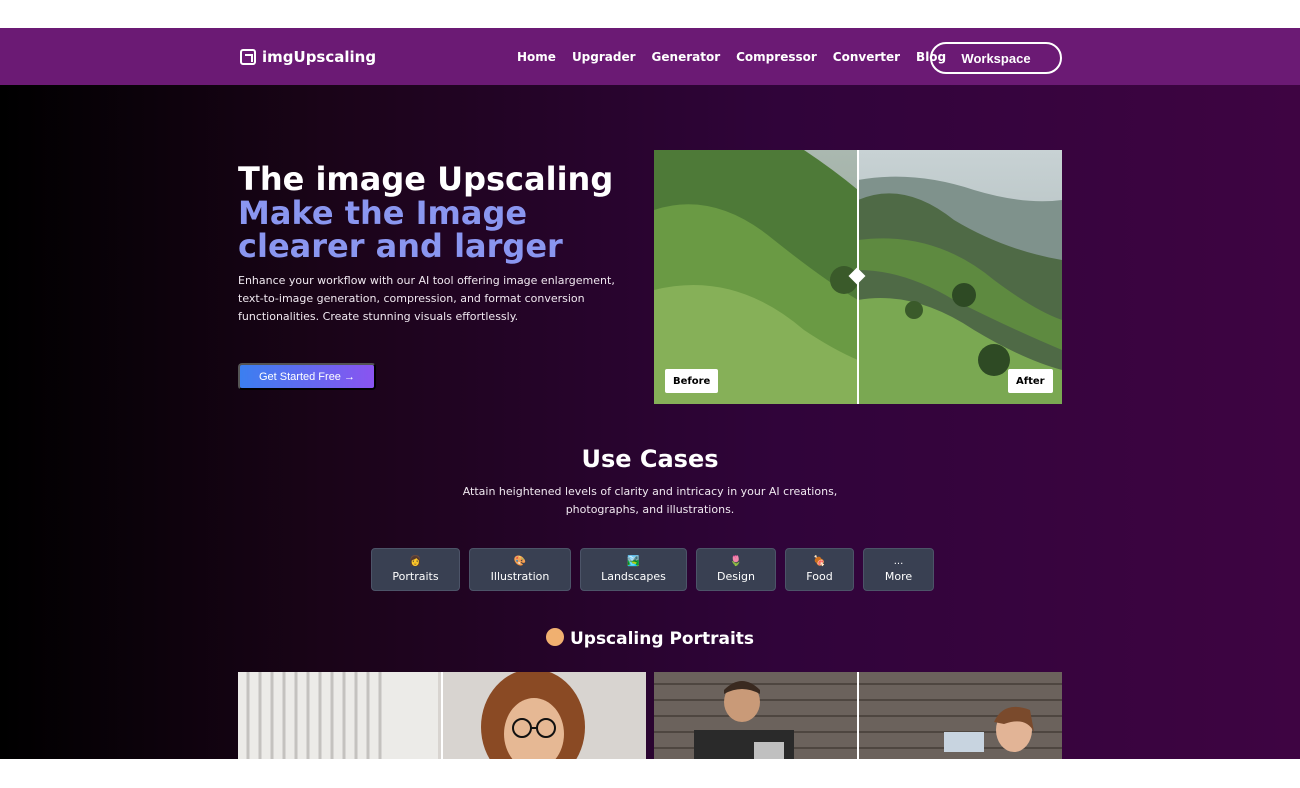 The image size is (1300, 788). I want to click on chip-label: Landscapes, so click(633, 576).